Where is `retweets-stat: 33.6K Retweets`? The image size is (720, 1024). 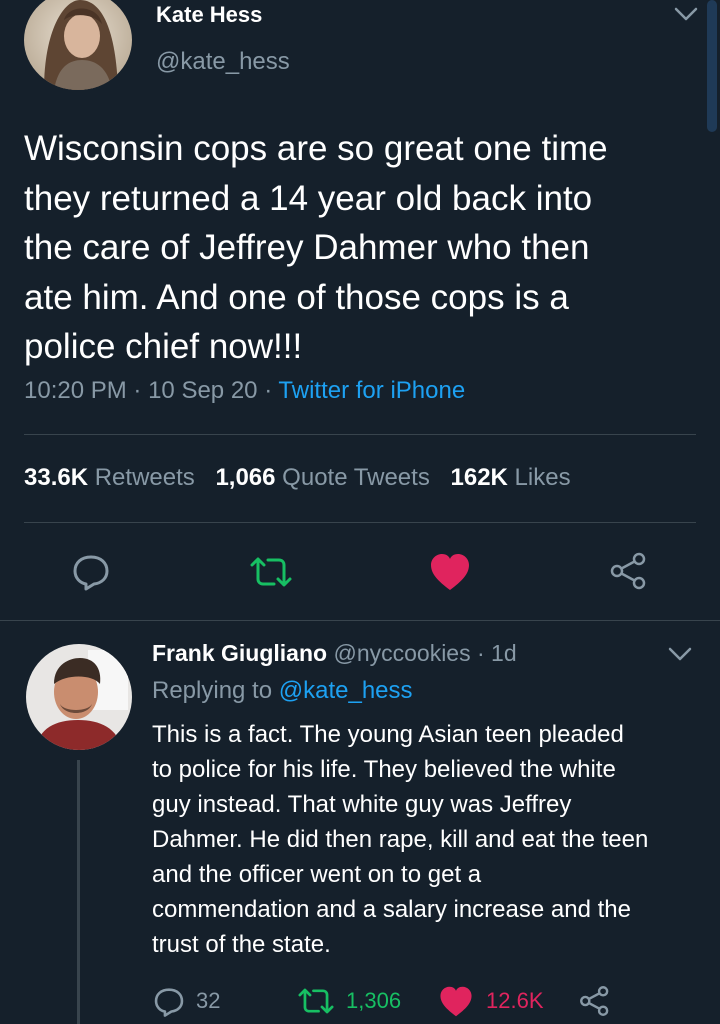 retweets-stat: 33.6K Retweets is located at coordinates (112, 477).